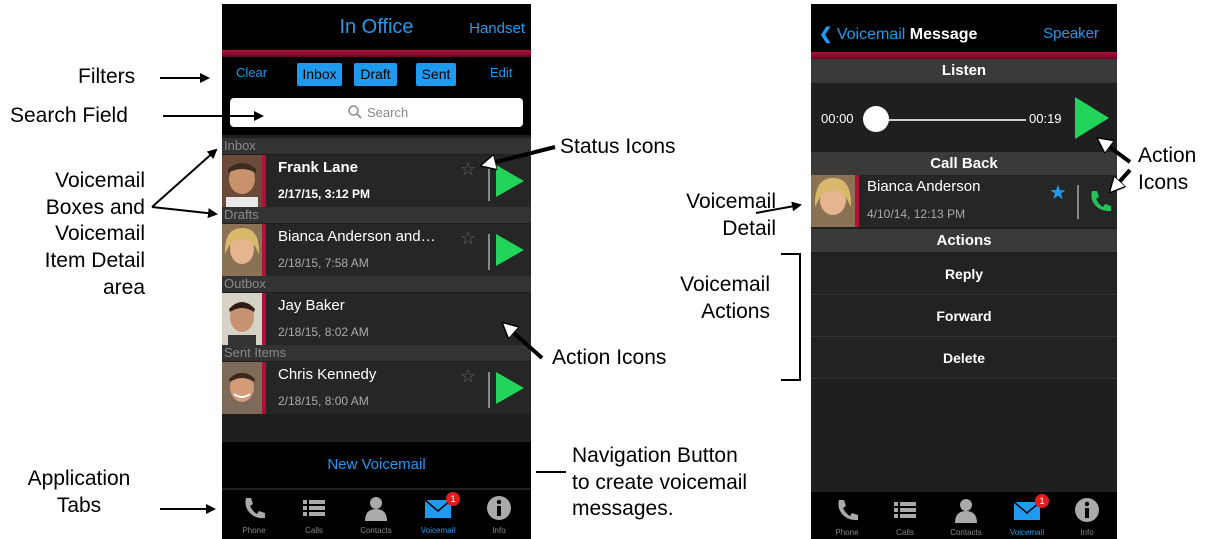 Image resolution: width=1217 pixels, height=539 pixels. What do you see at coordinates (376, 112) in the screenshot?
I see `search-input: Search` at bounding box center [376, 112].